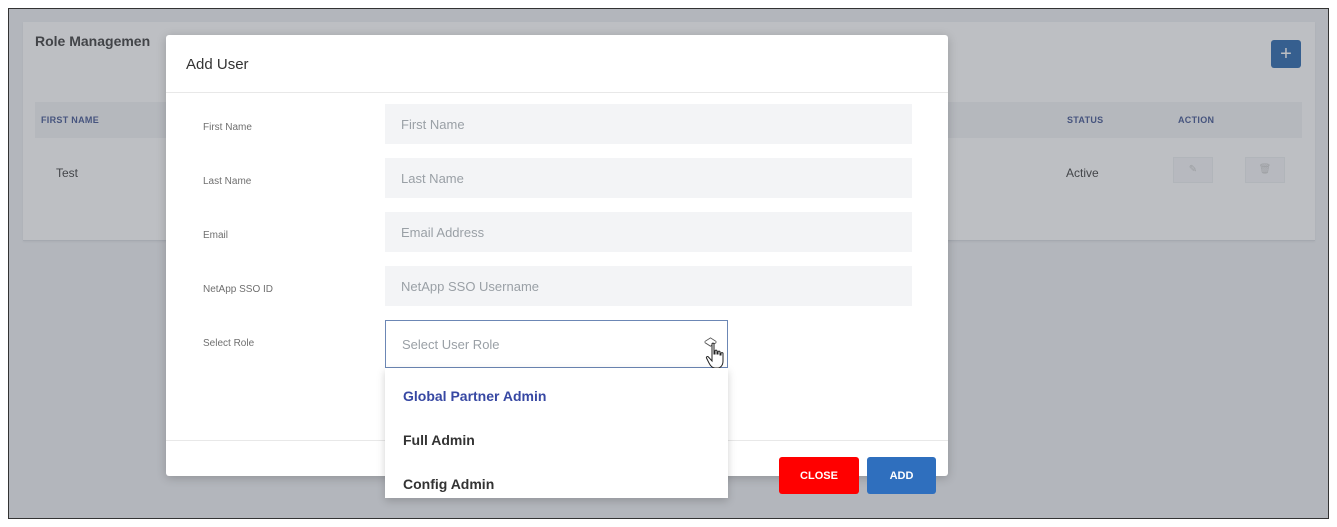  I want to click on role-option-config-admin: Config Admin, so click(448, 484).